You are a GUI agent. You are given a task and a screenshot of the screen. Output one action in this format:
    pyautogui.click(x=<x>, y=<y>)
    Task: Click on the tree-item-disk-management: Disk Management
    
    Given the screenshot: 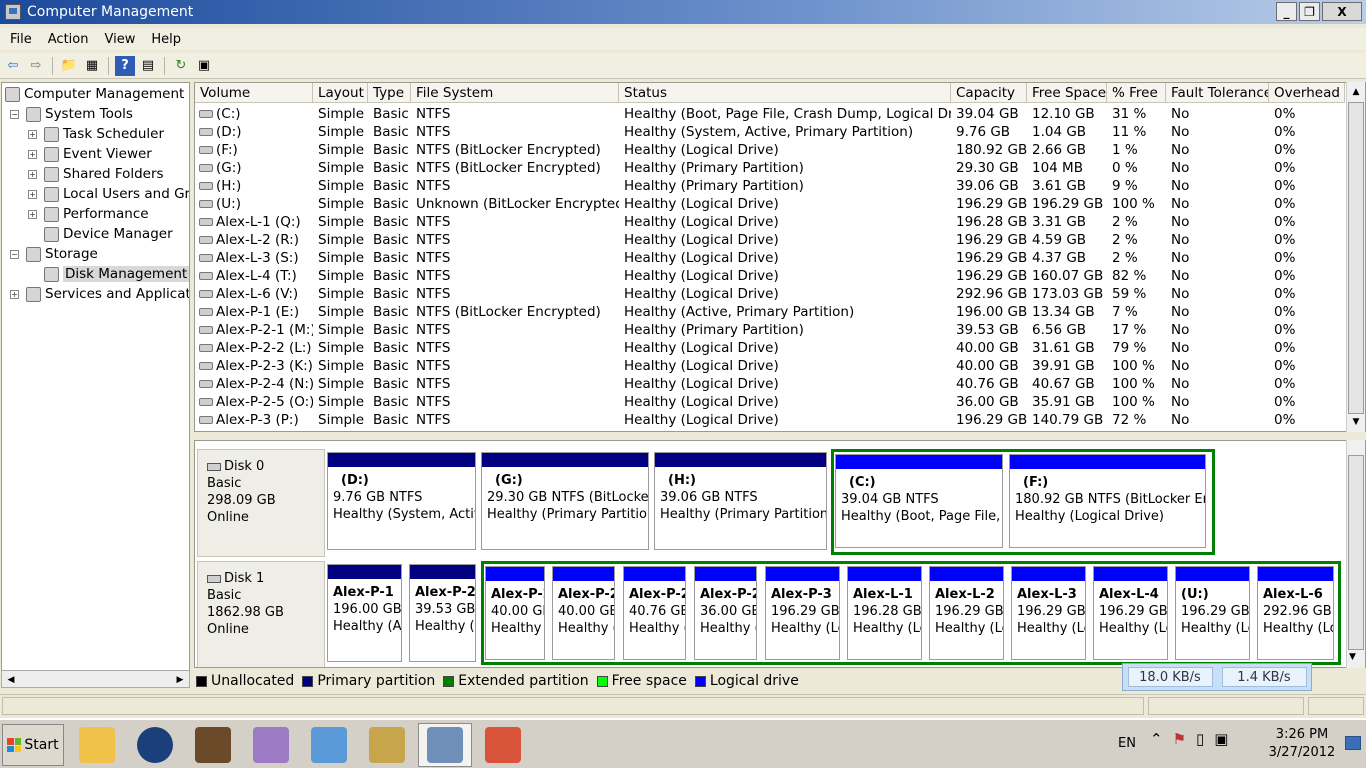 What is the action you would take?
    pyautogui.click(x=108, y=274)
    